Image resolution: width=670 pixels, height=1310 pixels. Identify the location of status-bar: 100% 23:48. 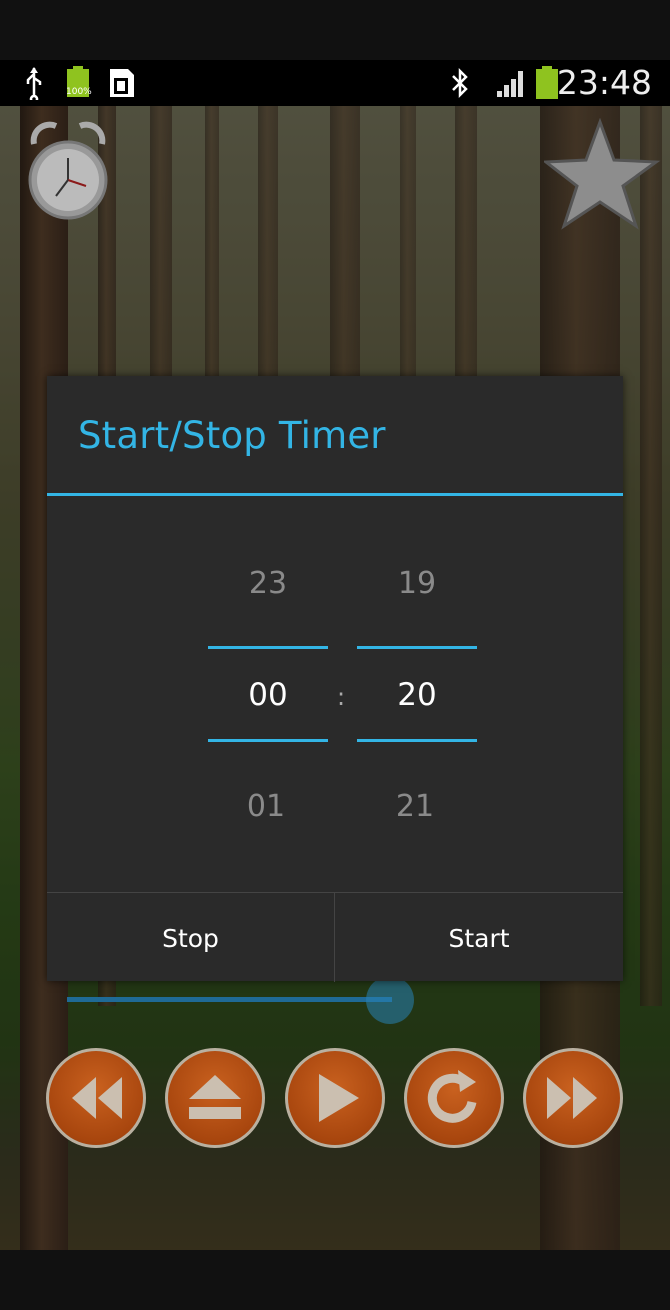
(335, 83).